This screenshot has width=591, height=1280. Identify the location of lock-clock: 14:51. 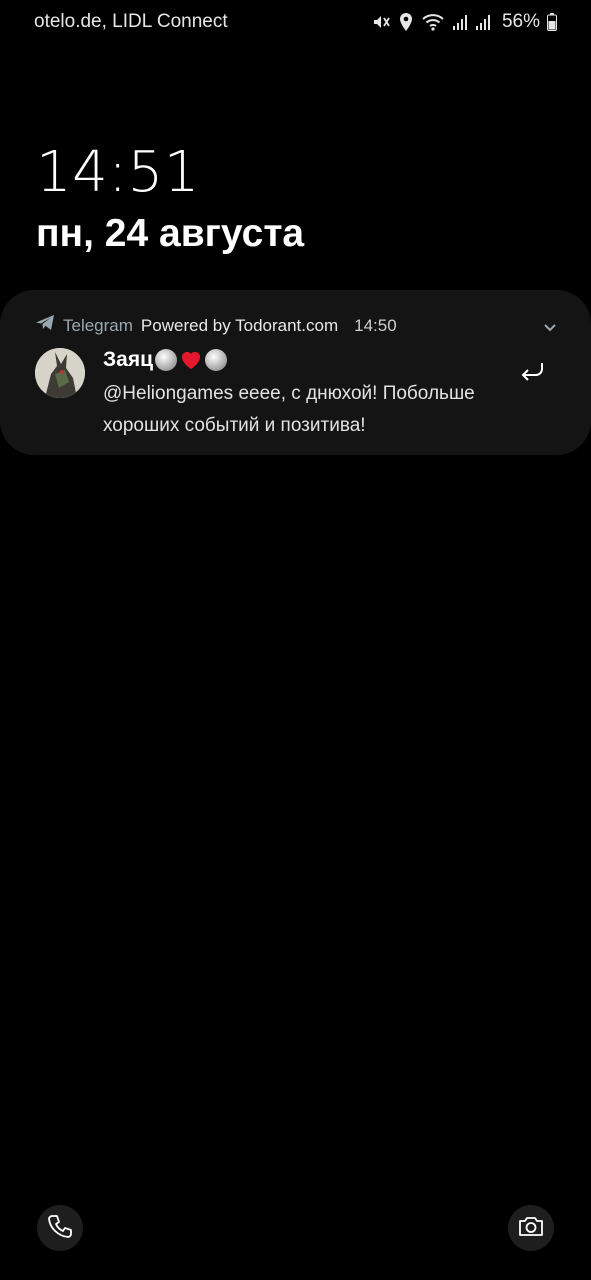
(118, 172).